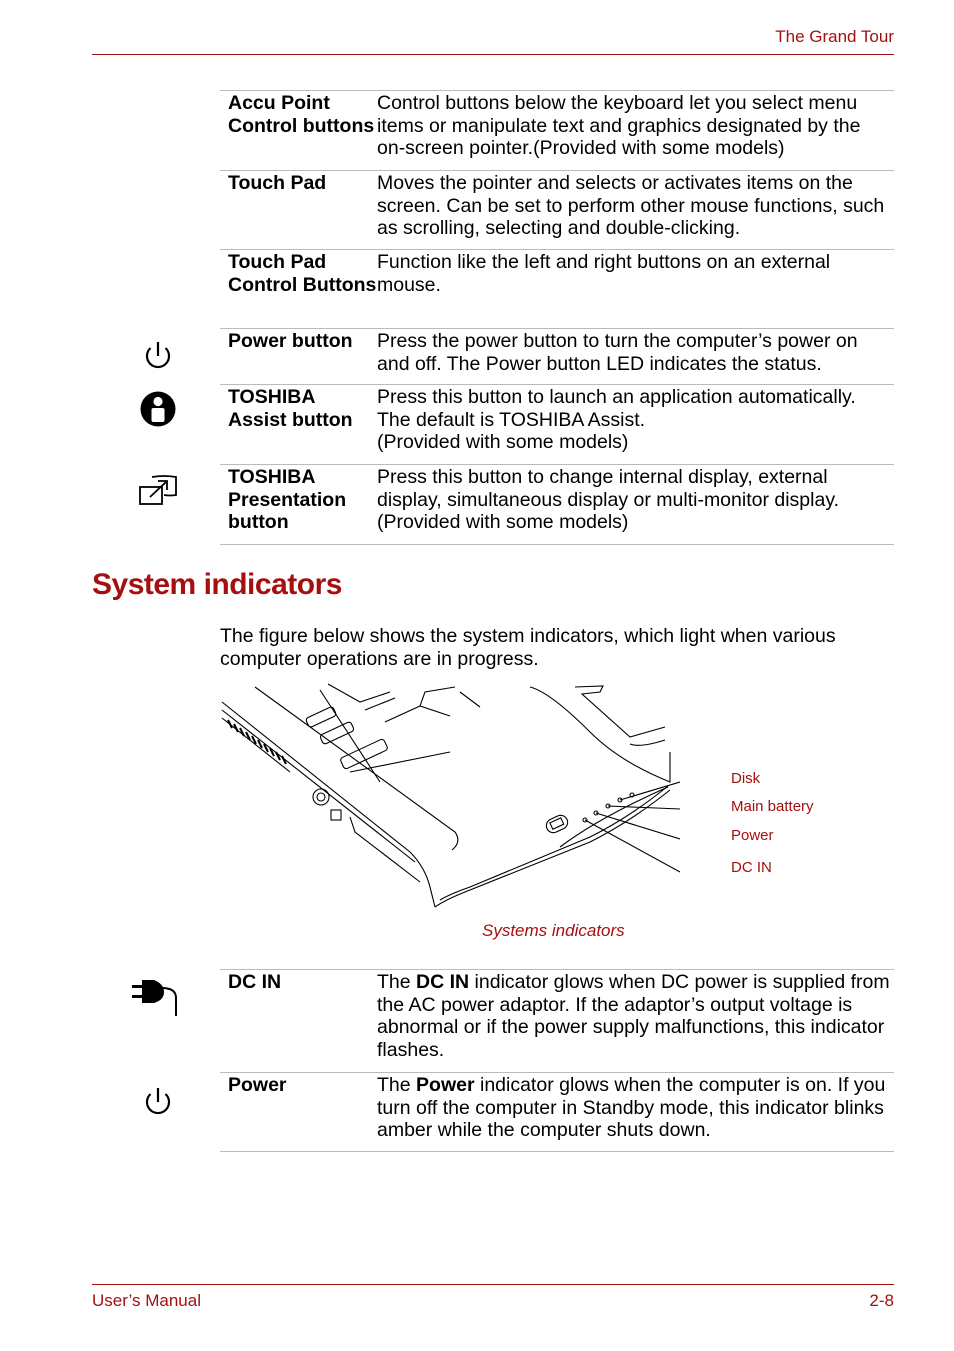 Image resolution: width=954 pixels, height=1351 pixels. I want to click on row-term: Accu Point Control buttons, so click(301, 114).